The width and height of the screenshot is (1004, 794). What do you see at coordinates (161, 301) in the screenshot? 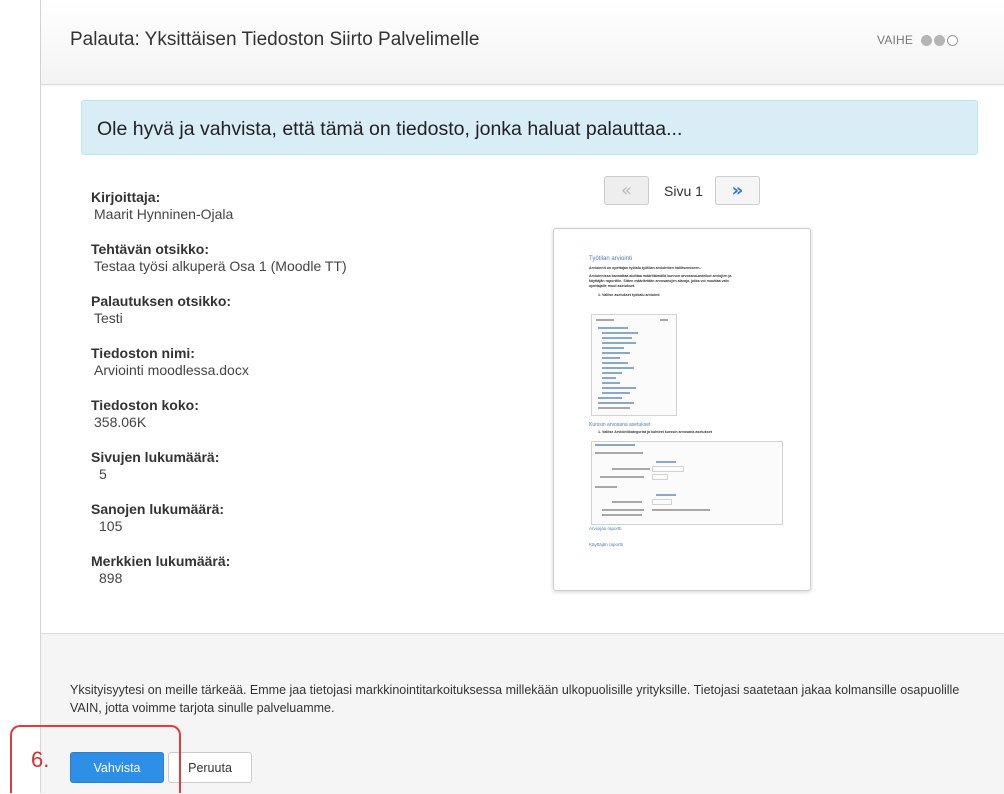
I see `detail-label: Palautuksen otsikko:` at bounding box center [161, 301].